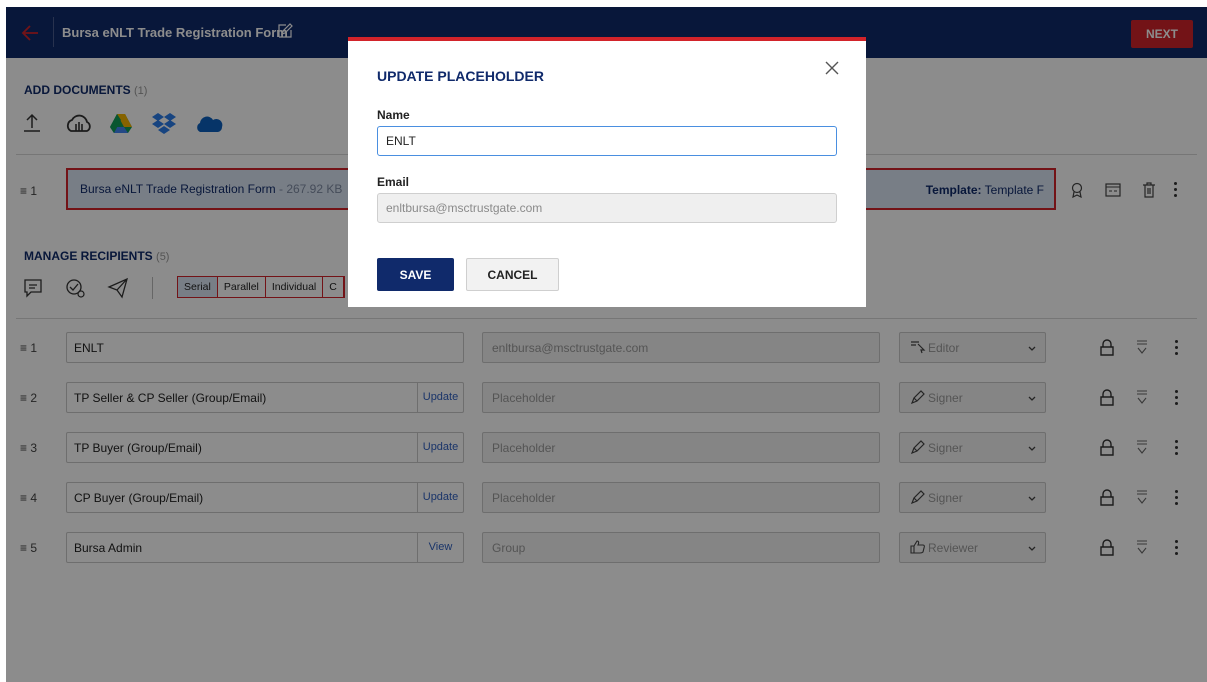 Image resolution: width=1207 pixels, height=682 pixels. Describe the element at coordinates (512, 274) in the screenshot. I see `cancel-button: CANCEL` at that location.